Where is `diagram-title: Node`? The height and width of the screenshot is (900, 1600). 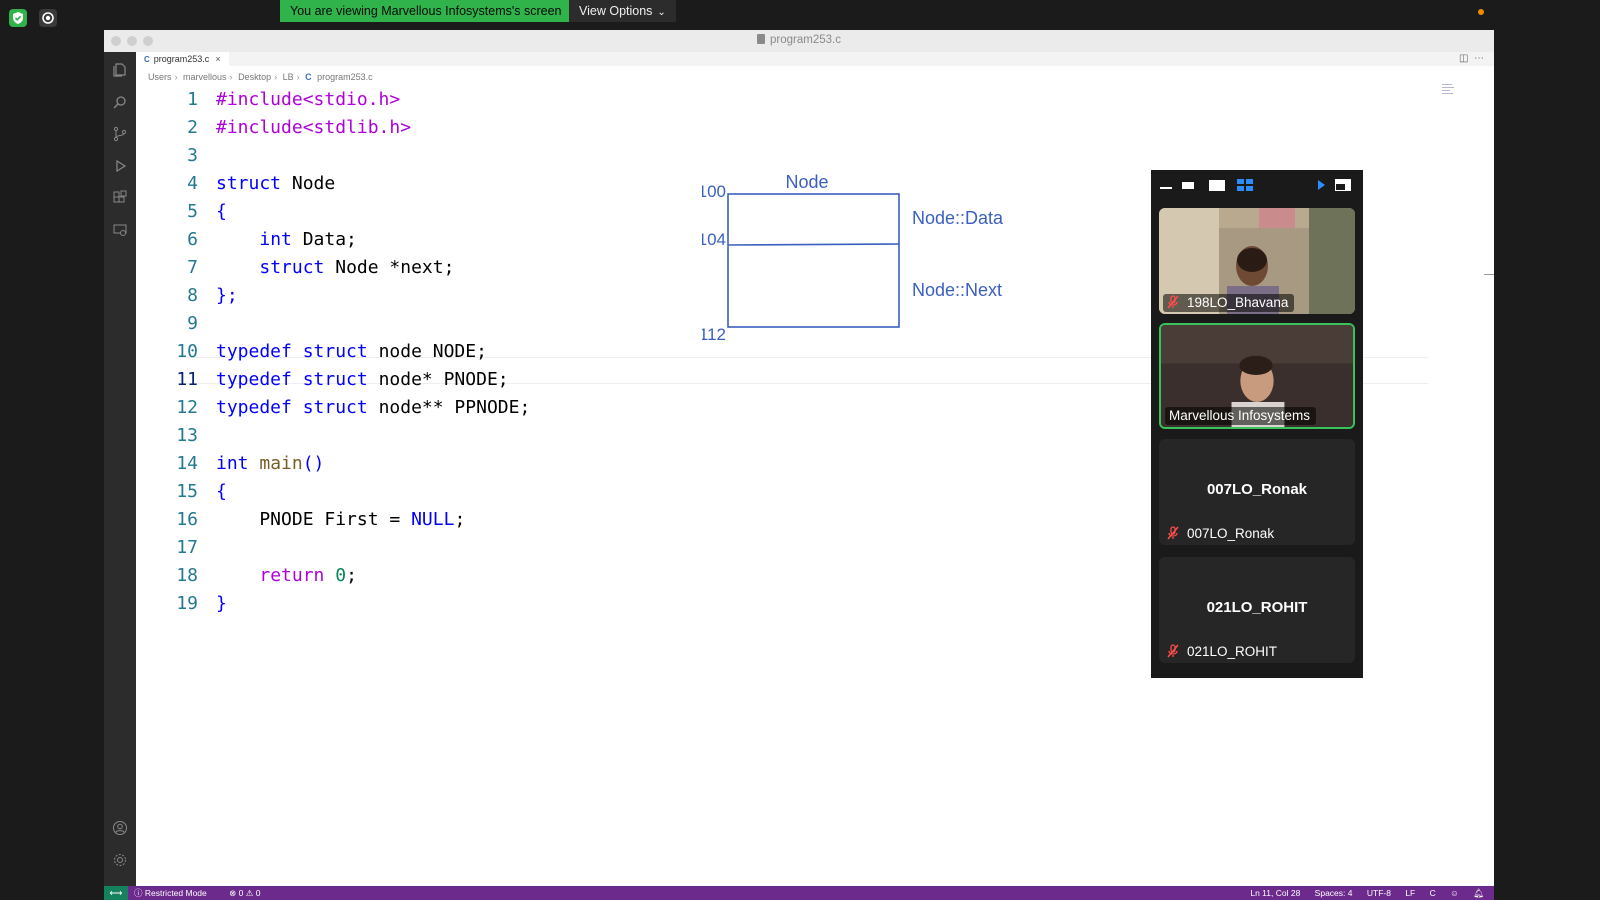
diagram-title: Node is located at coordinates (806, 182).